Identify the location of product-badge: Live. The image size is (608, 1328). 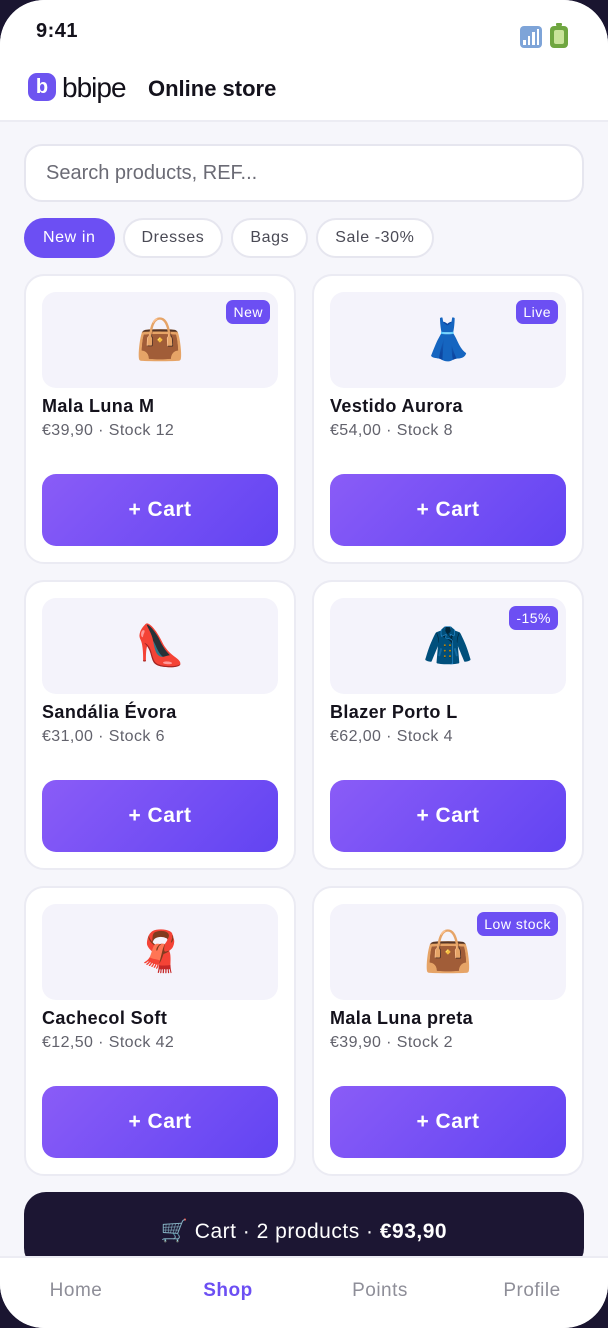
(537, 312).